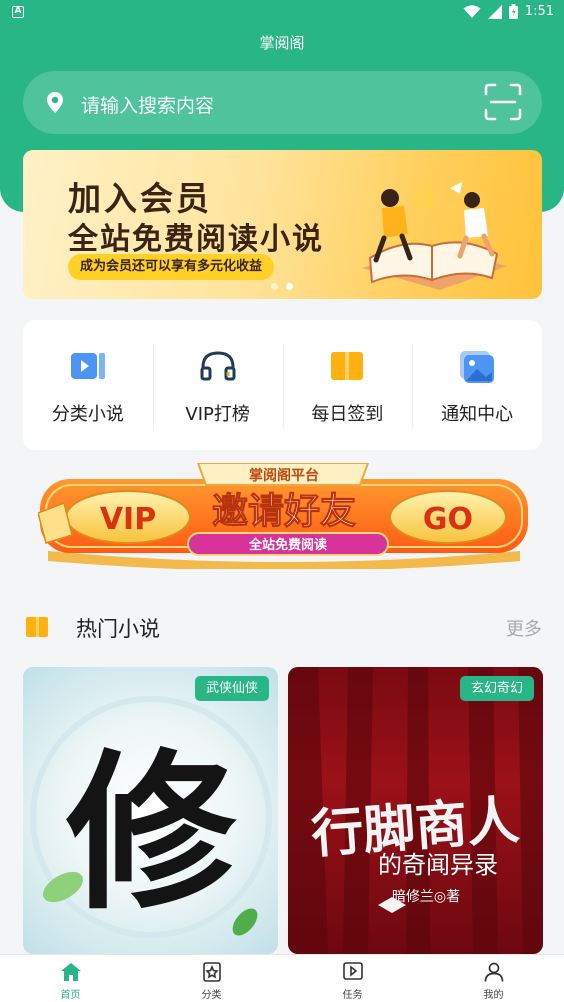 This screenshot has height=1002, width=564. What do you see at coordinates (211, 972) in the screenshot?
I see `category-icon` at bounding box center [211, 972].